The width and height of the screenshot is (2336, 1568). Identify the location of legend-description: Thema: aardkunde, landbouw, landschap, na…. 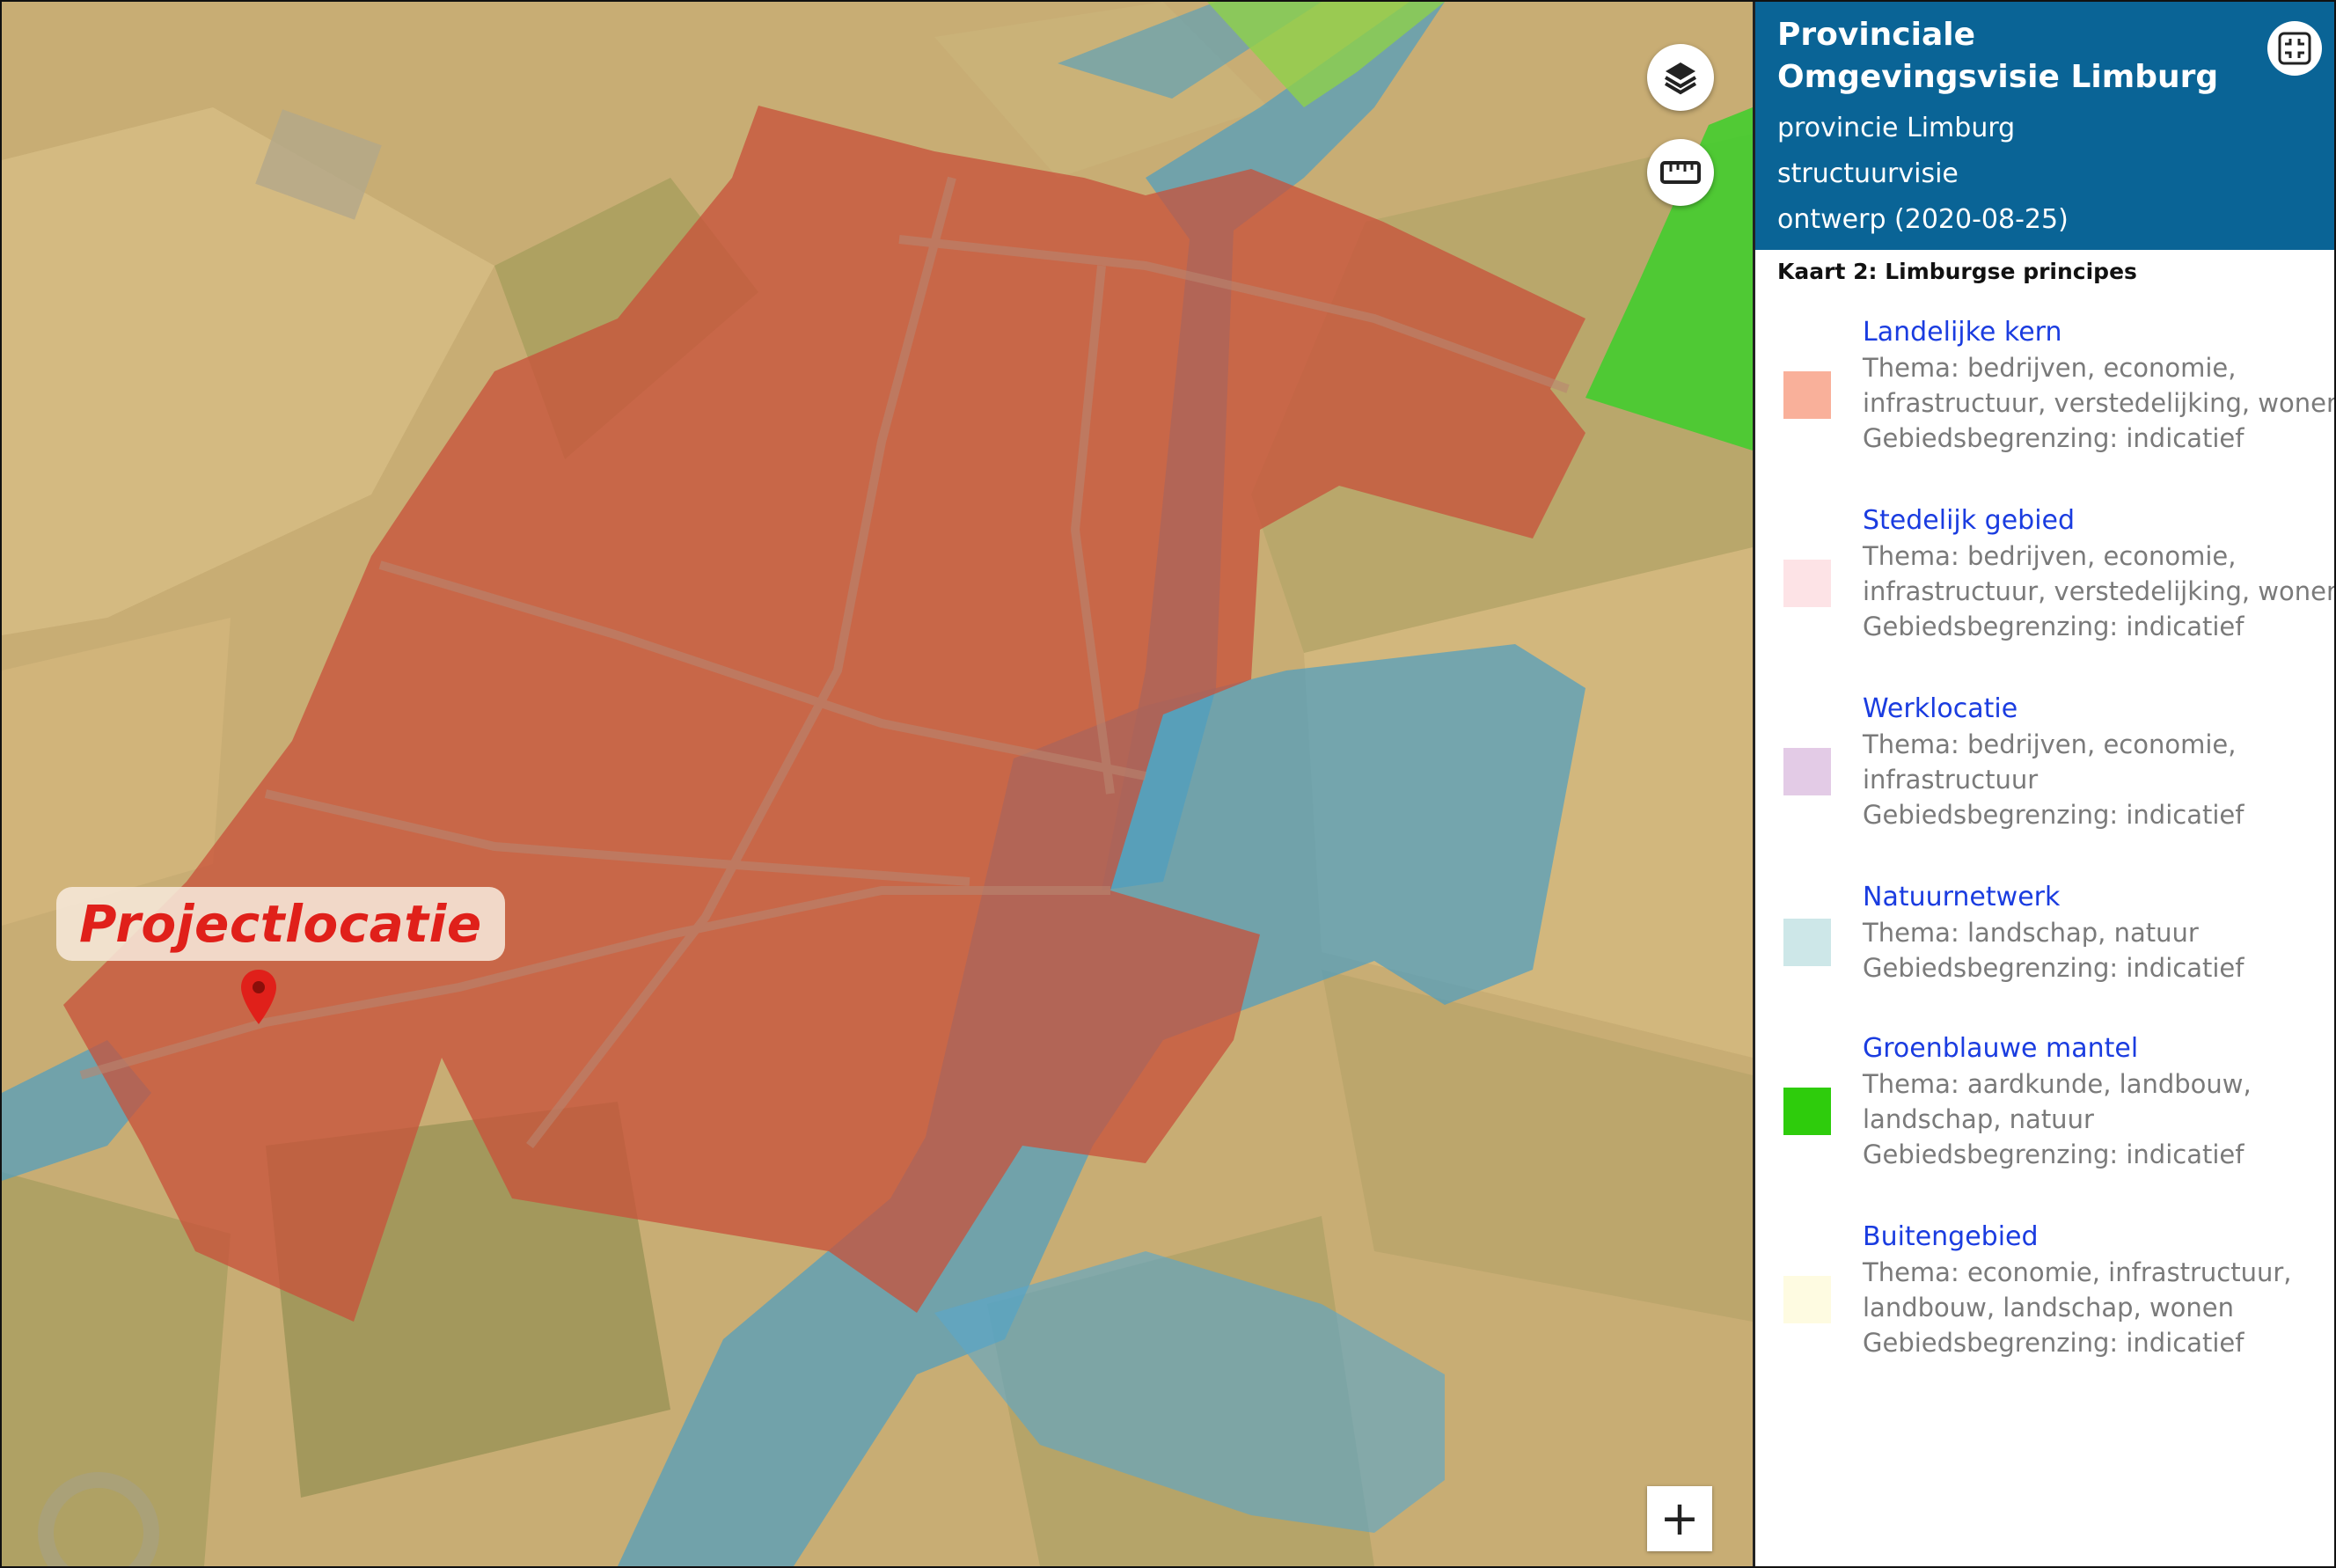
(2096, 1119).